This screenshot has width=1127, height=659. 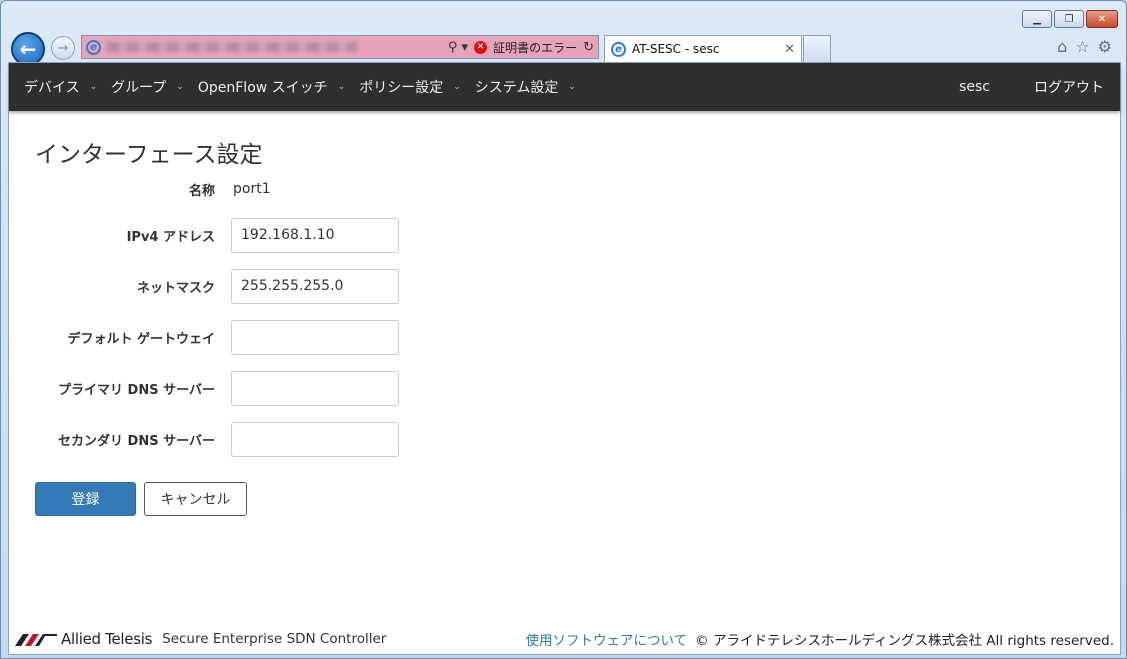 I want to click on nav-label: システム設定, so click(x=516, y=88).